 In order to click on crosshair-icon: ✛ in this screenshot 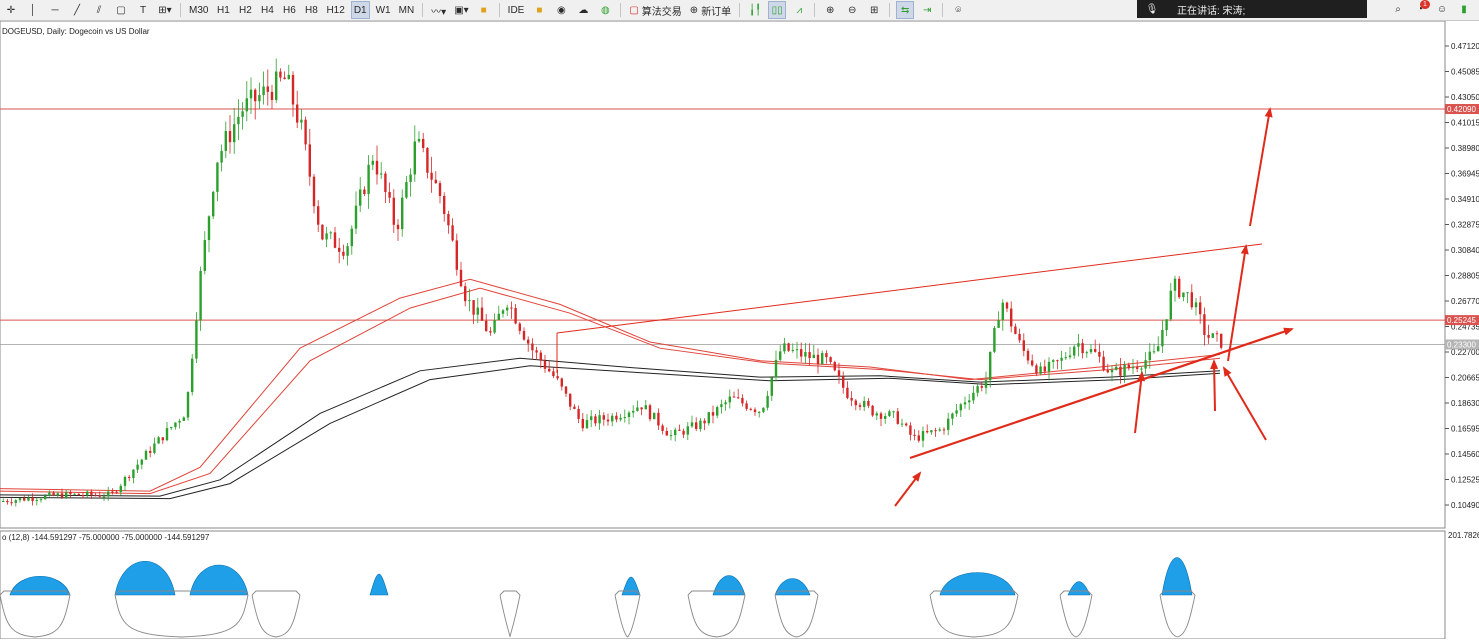, I will do `click(11, 10)`.